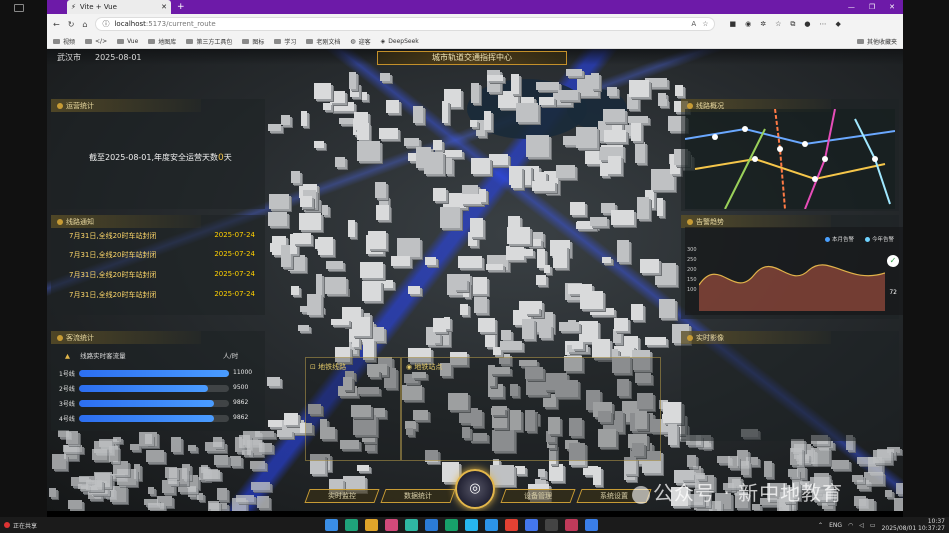 The width and height of the screenshot is (949, 533). What do you see at coordinates (837, 24) in the screenshot?
I see `copilot-icon: ◆` at bounding box center [837, 24].